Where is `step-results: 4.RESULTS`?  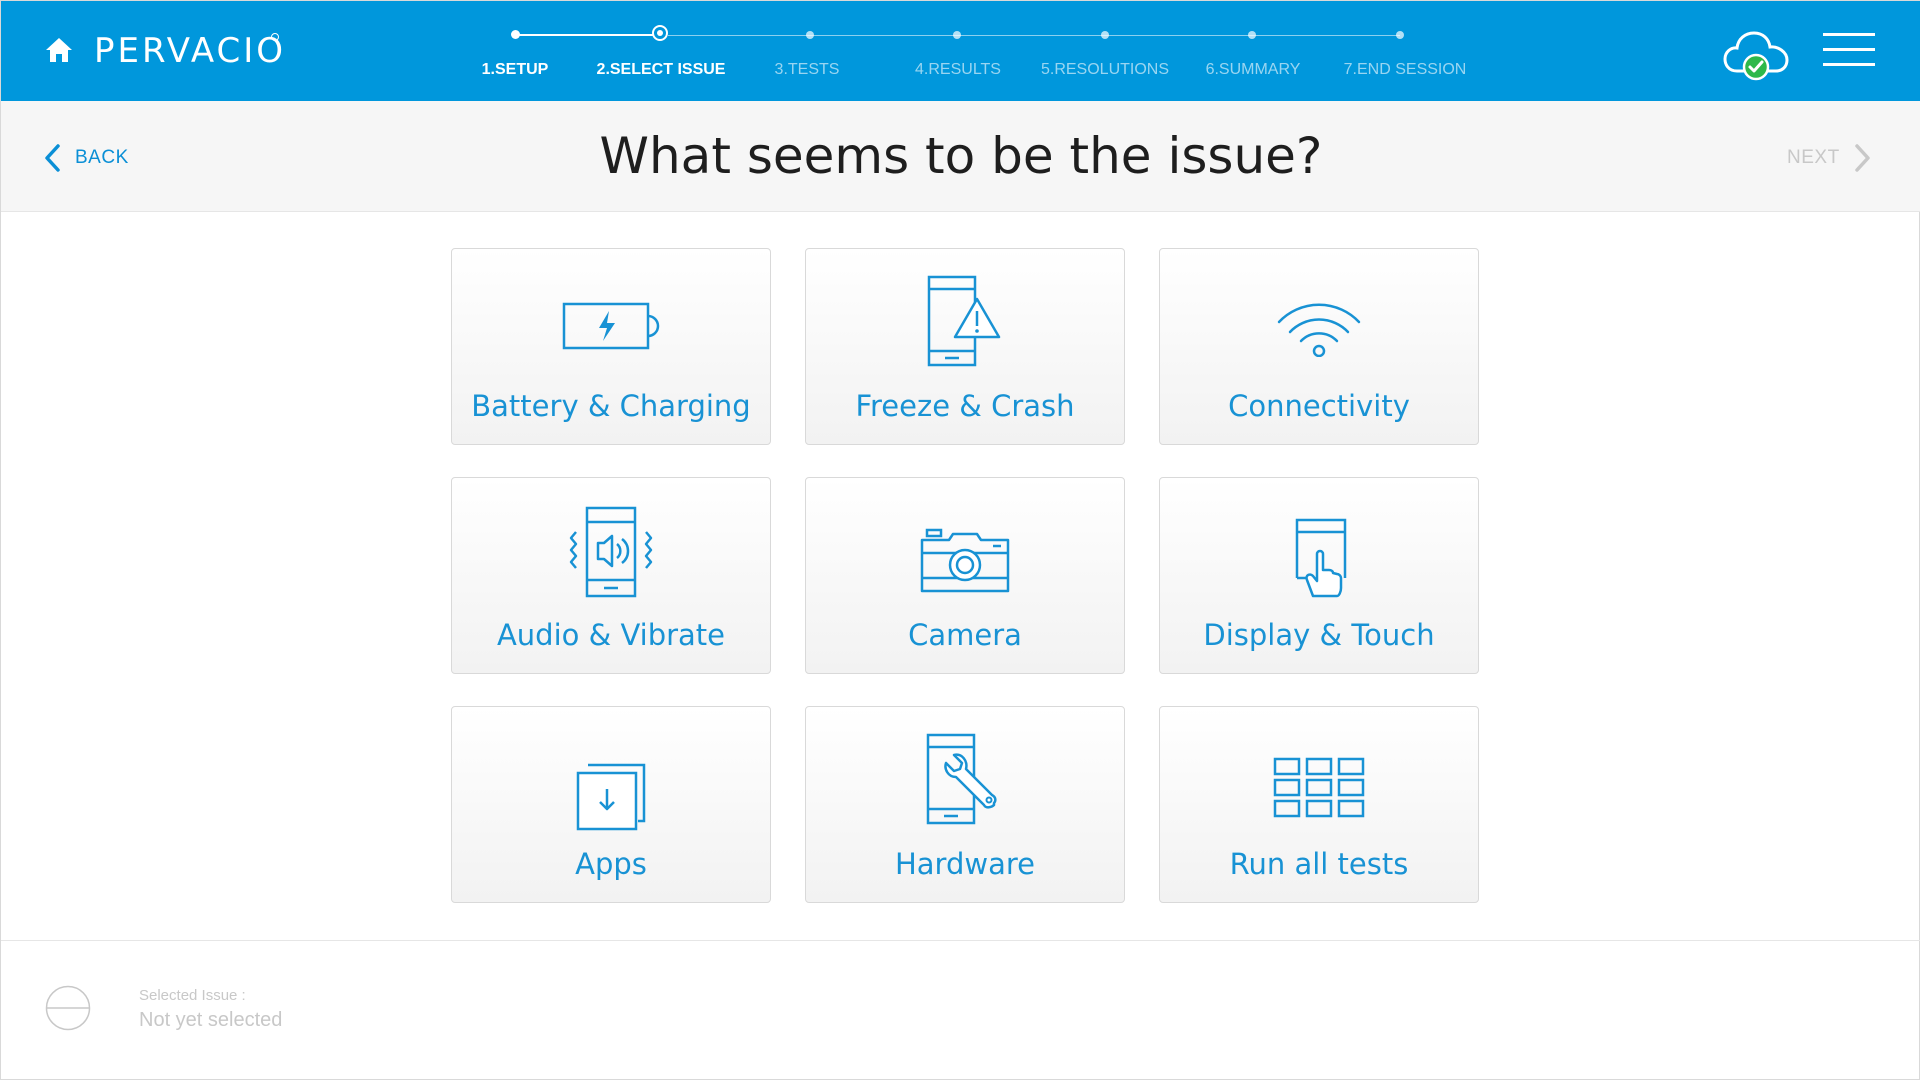
step-results: 4.RESULTS is located at coordinates (958, 70).